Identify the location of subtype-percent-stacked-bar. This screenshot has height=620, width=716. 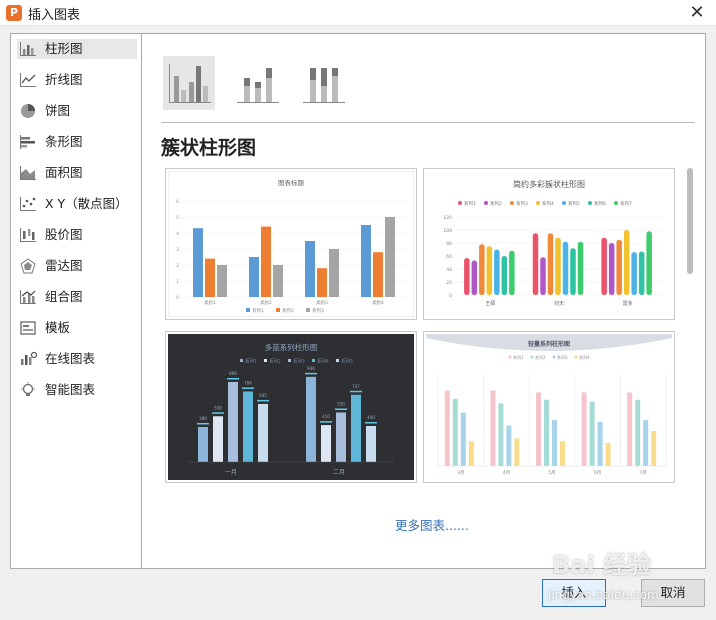
(323, 83).